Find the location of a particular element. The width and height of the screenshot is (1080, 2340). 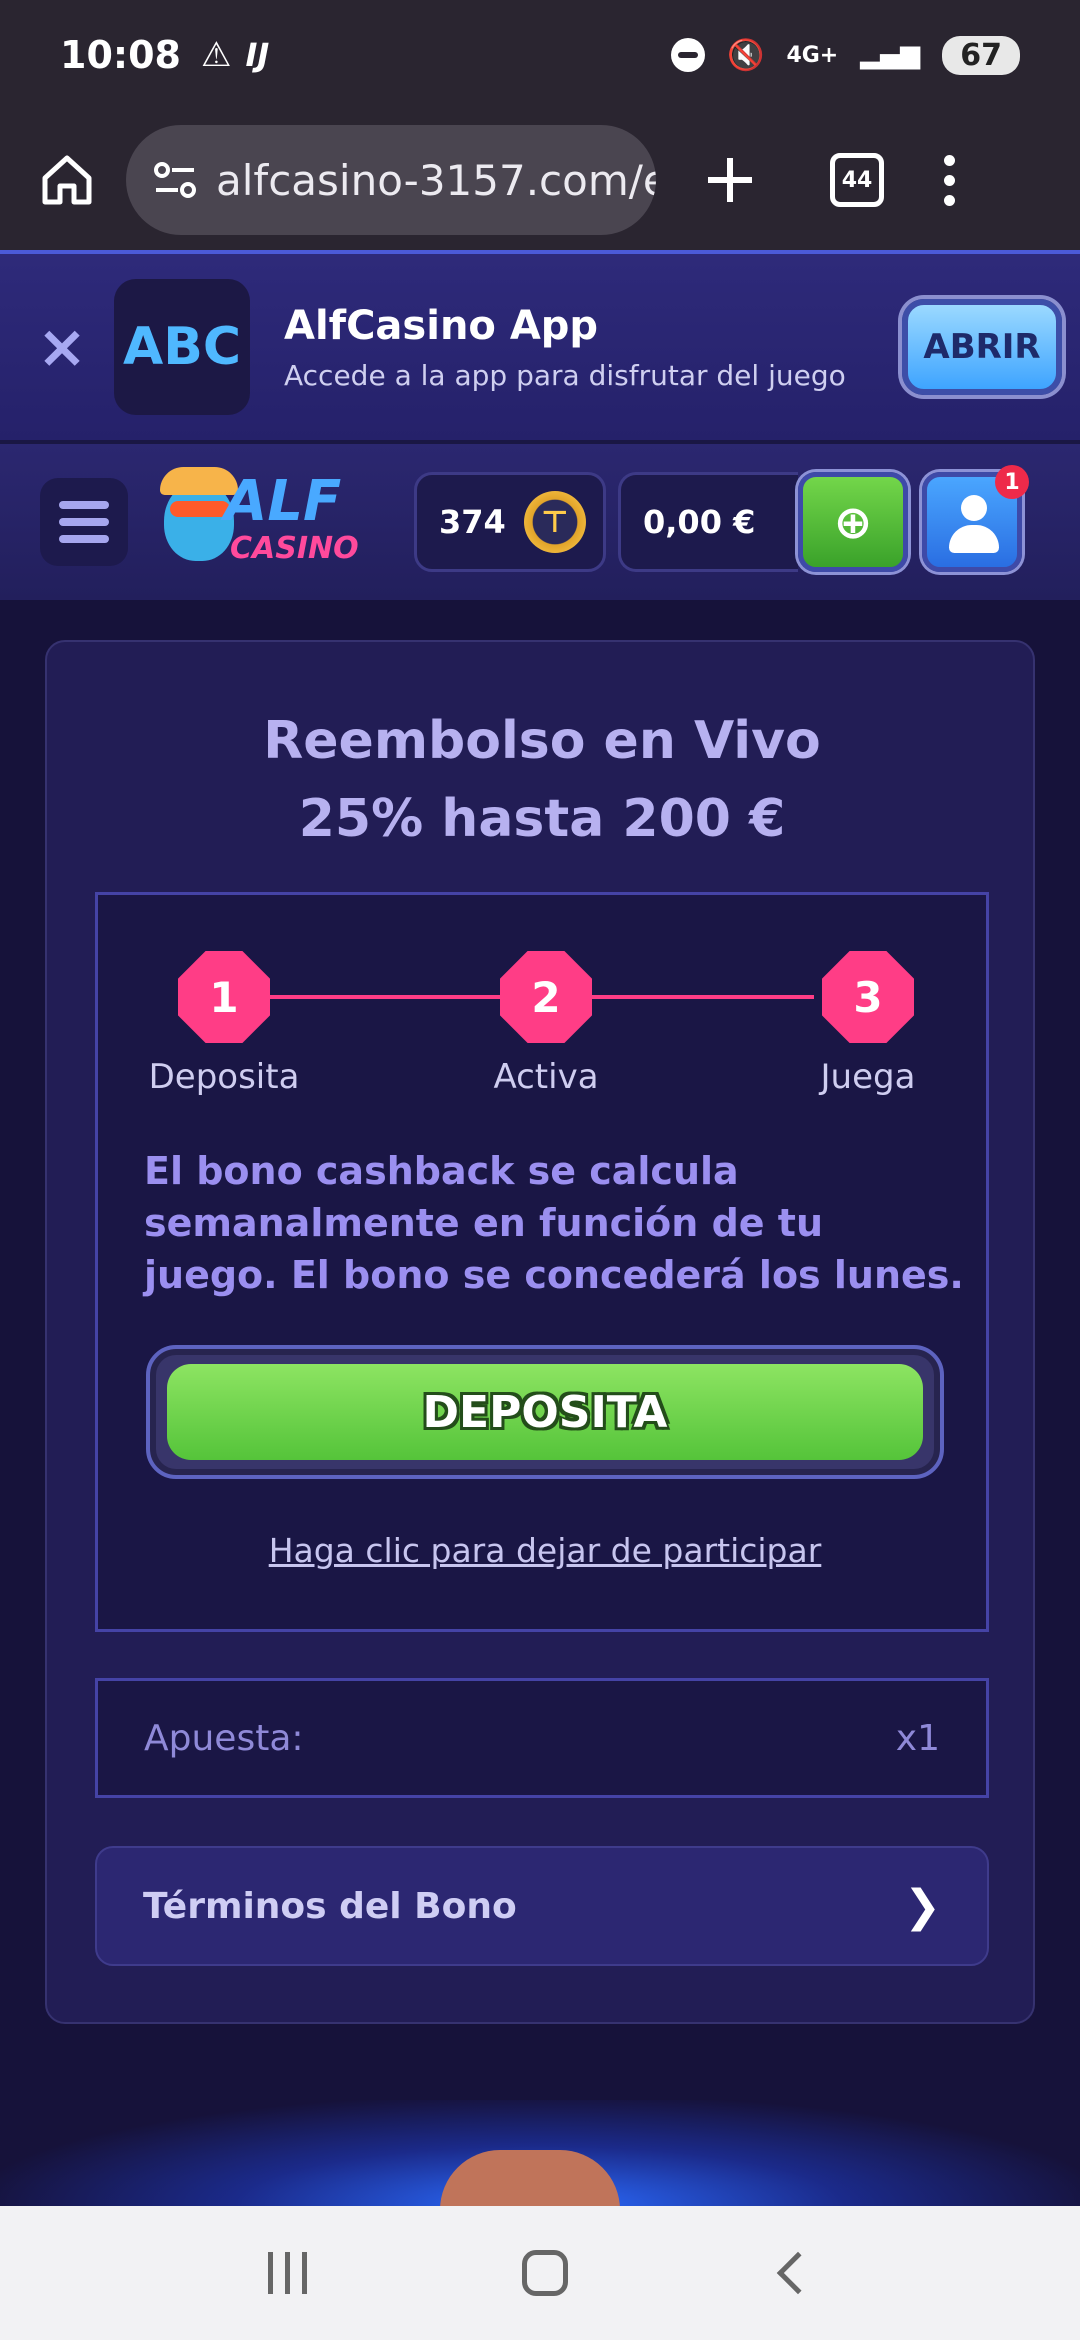

promo-title: Reembolso en Vivo 25% hasta 200 € is located at coordinates (542, 780).